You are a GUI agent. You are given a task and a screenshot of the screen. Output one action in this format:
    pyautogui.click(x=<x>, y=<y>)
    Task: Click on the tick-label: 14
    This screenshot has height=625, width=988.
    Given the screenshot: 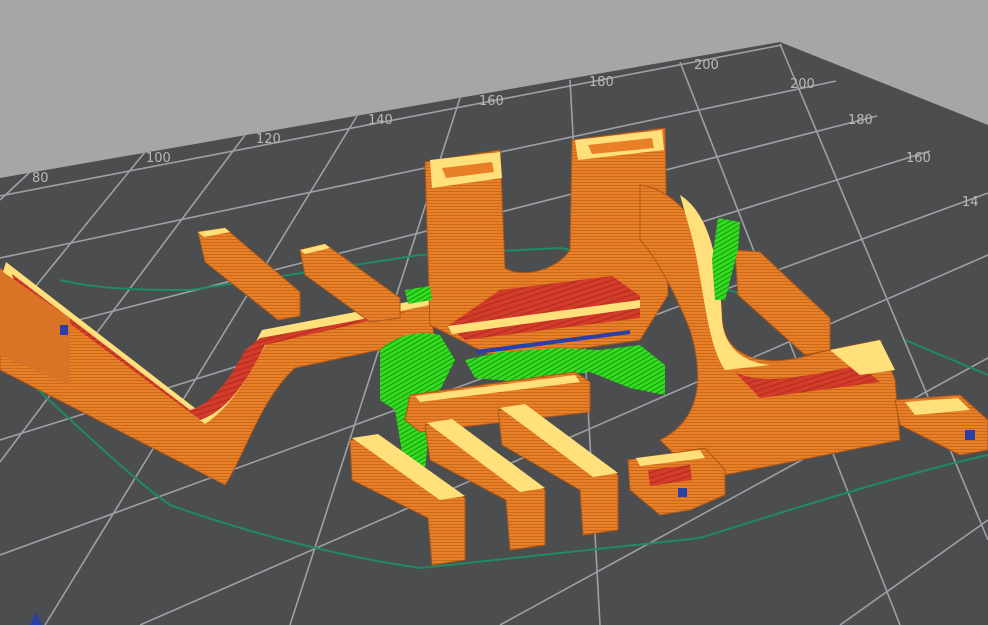 What is the action you would take?
    pyautogui.click(x=970, y=202)
    